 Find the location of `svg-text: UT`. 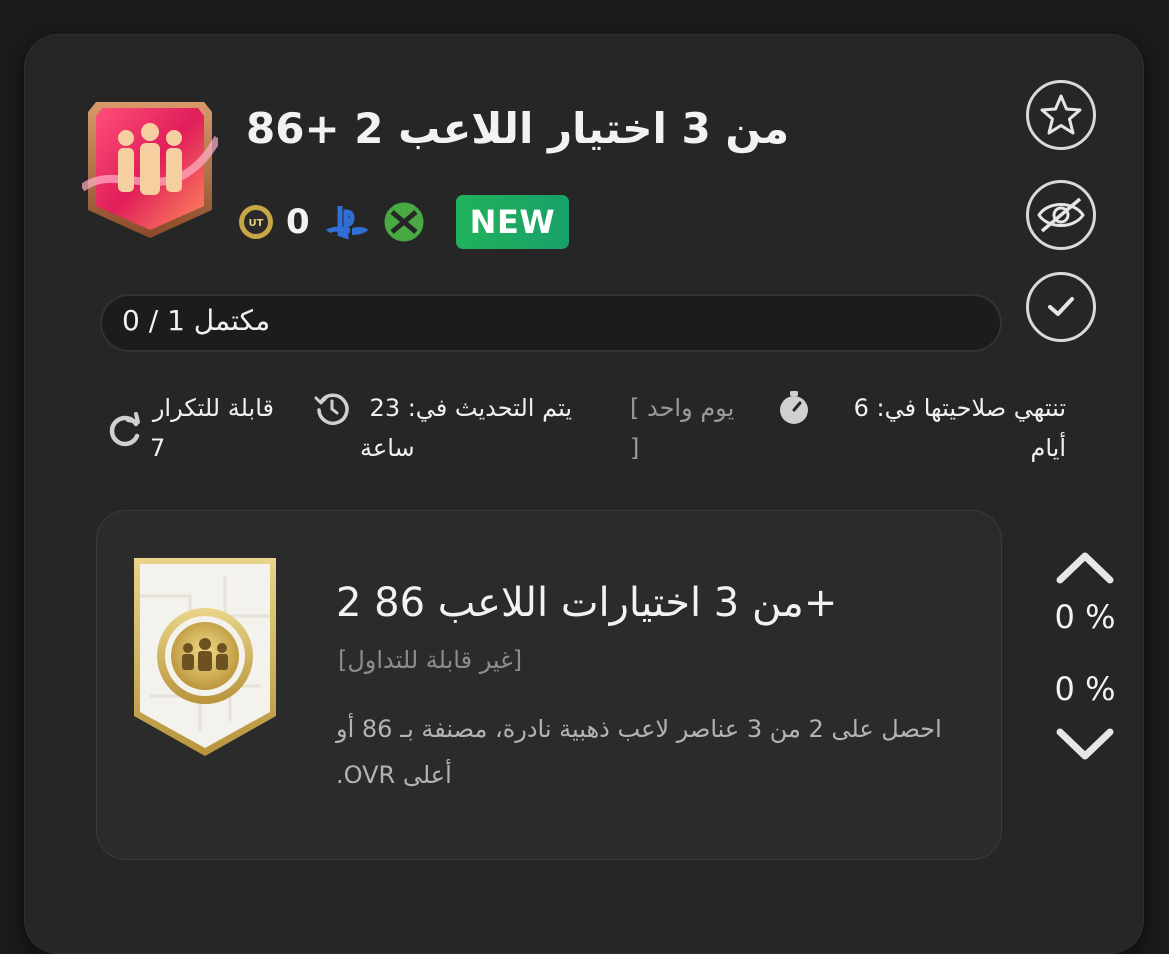

svg-text: UT is located at coordinates (256, 223).